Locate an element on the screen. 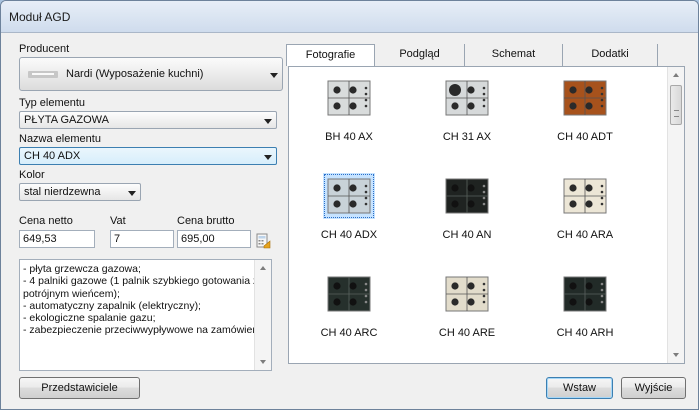 This screenshot has width=699, height=410. gallery-item: CH 31 AX is located at coordinates (467, 115).